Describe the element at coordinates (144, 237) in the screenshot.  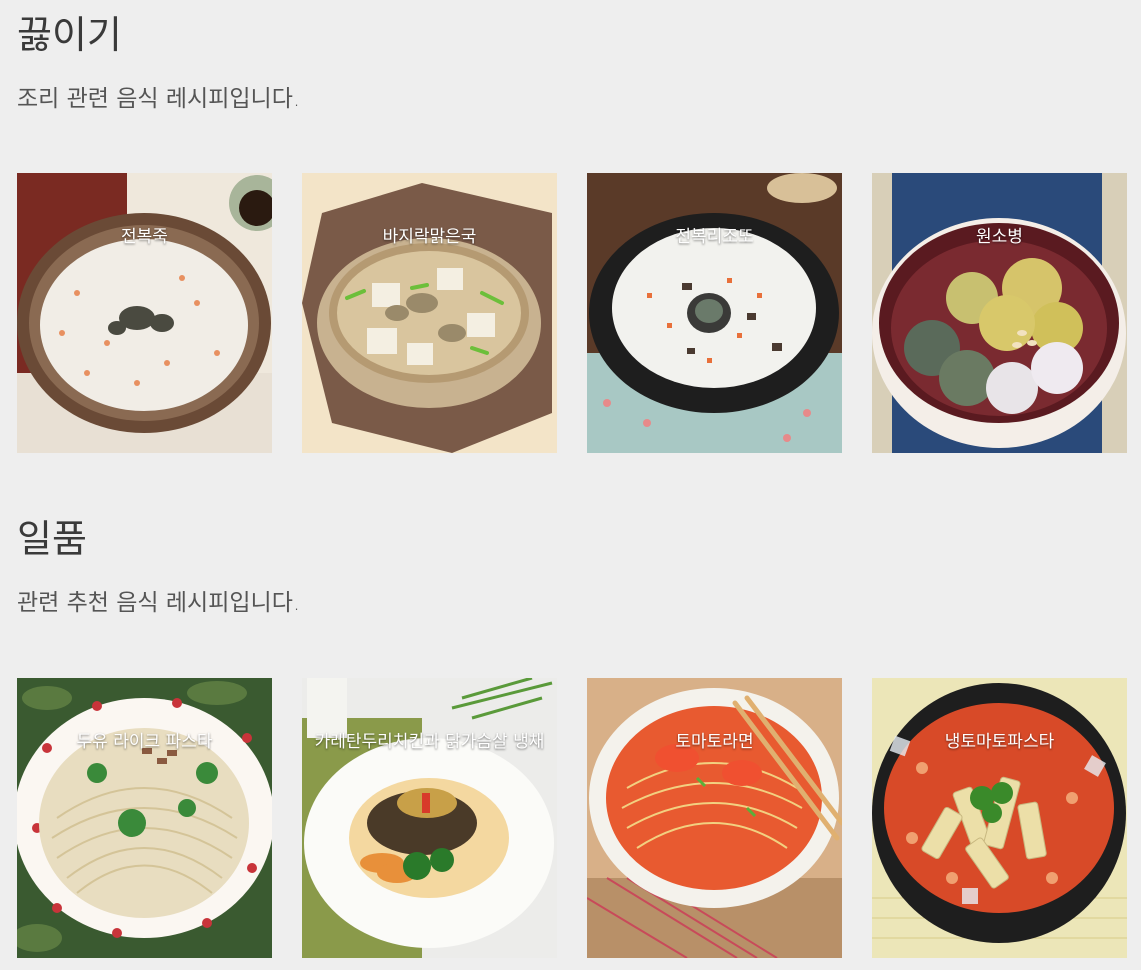
I see `recipe-card-label: 전복죽` at that location.